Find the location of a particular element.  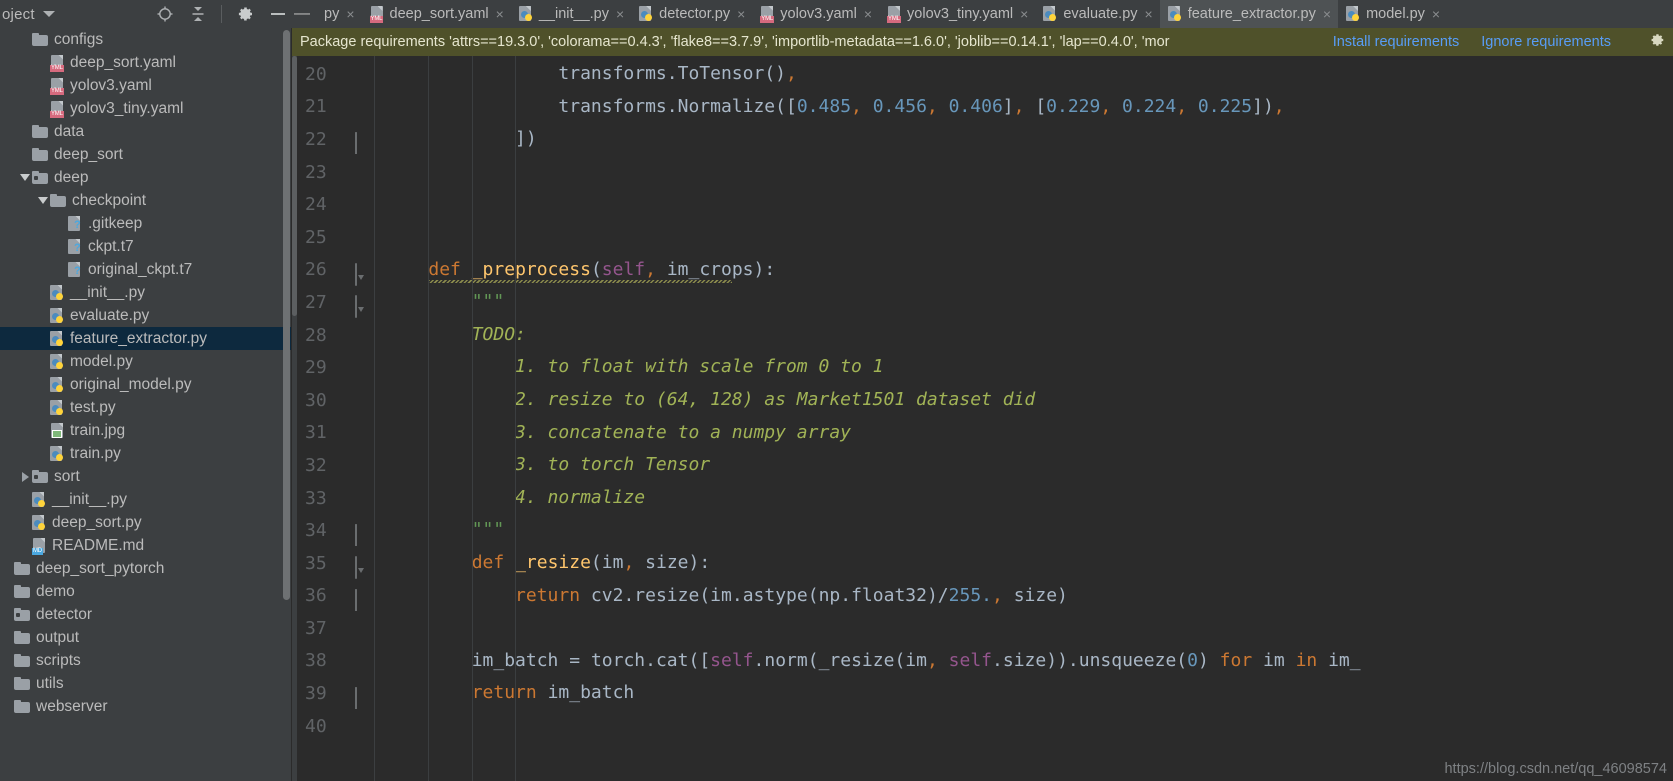

tree-item-webserver: webserver is located at coordinates (146, 706).